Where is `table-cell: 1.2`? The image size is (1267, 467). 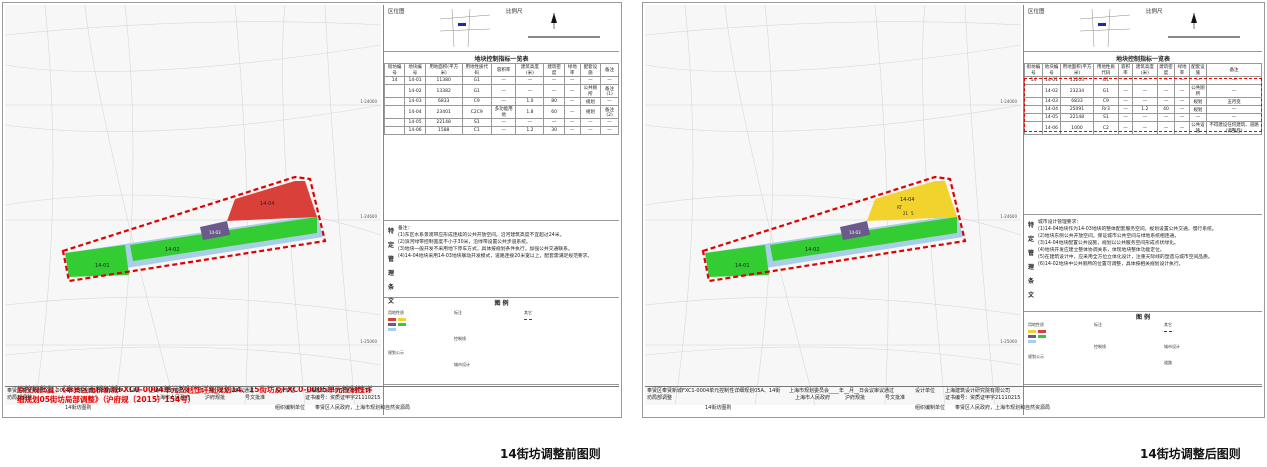 table-cell: 1.2 is located at coordinates (530, 130).